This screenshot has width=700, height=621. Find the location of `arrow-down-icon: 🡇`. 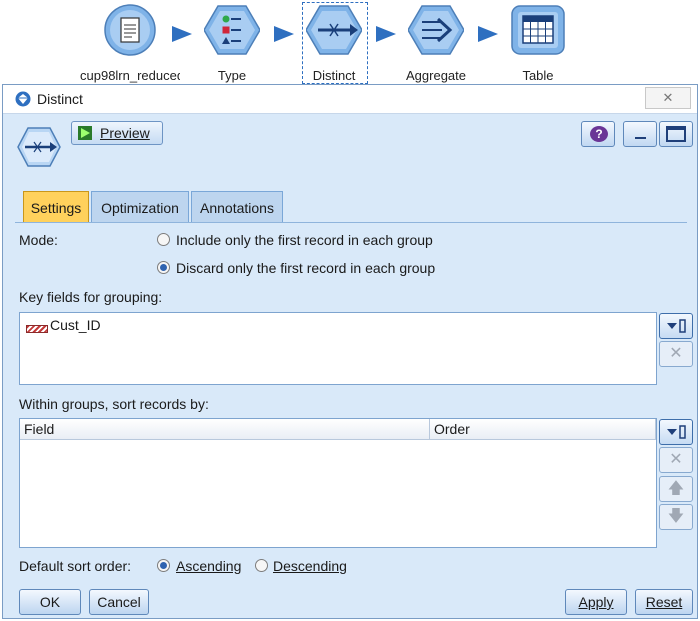

arrow-down-icon: 🡇 is located at coordinates (676, 516).